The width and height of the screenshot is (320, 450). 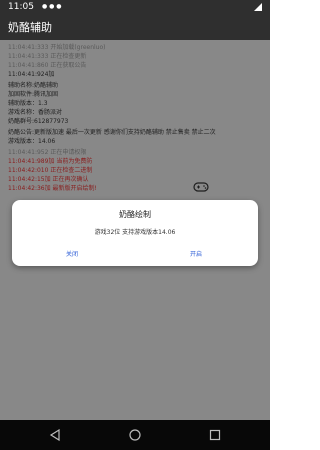 What do you see at coordinates (31, 74) in the screenshot?
I see `log-line: 11:04:41:924加` at bounding box center [31, 74].